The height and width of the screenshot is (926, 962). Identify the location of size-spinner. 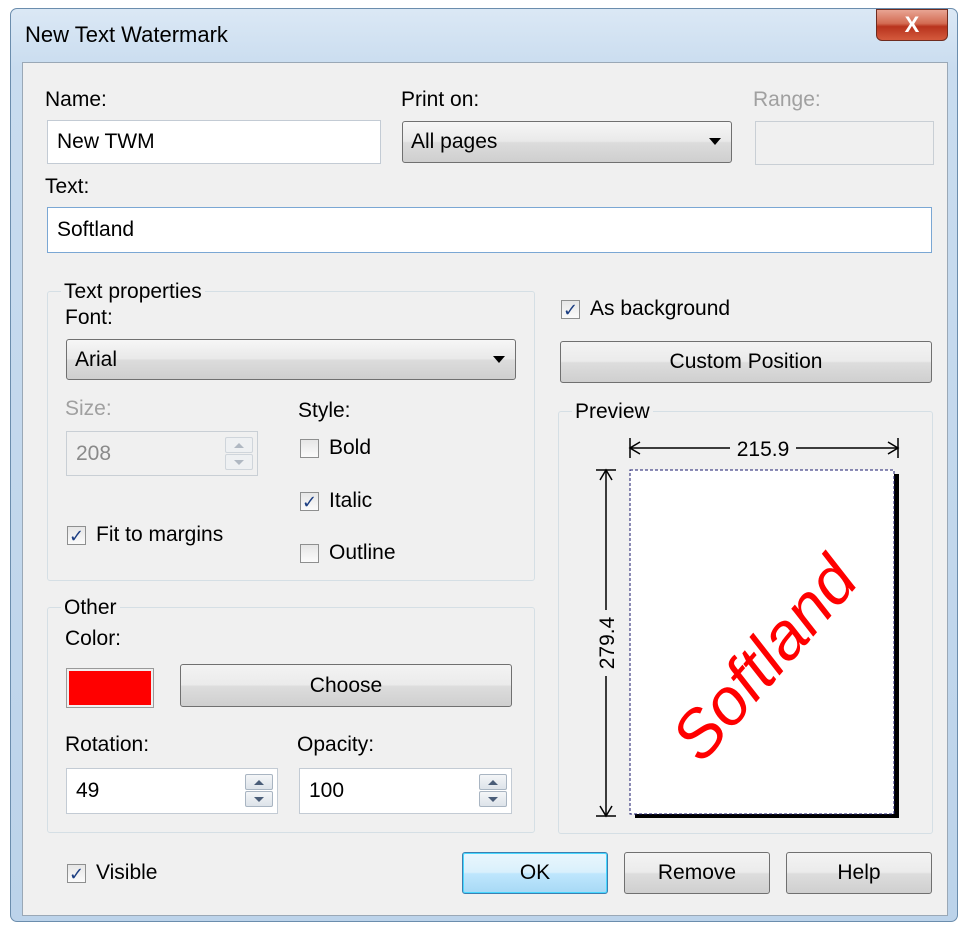
(239, 454).